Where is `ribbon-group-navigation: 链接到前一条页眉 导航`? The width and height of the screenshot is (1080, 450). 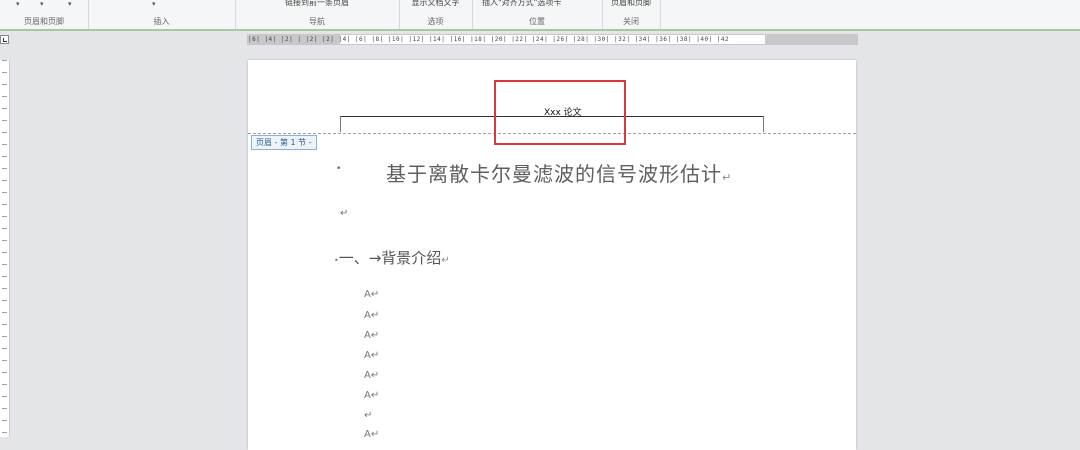
ribbon-group-navigation: 链接到前一条页眉 导航 is located at coordinates (317, 14).